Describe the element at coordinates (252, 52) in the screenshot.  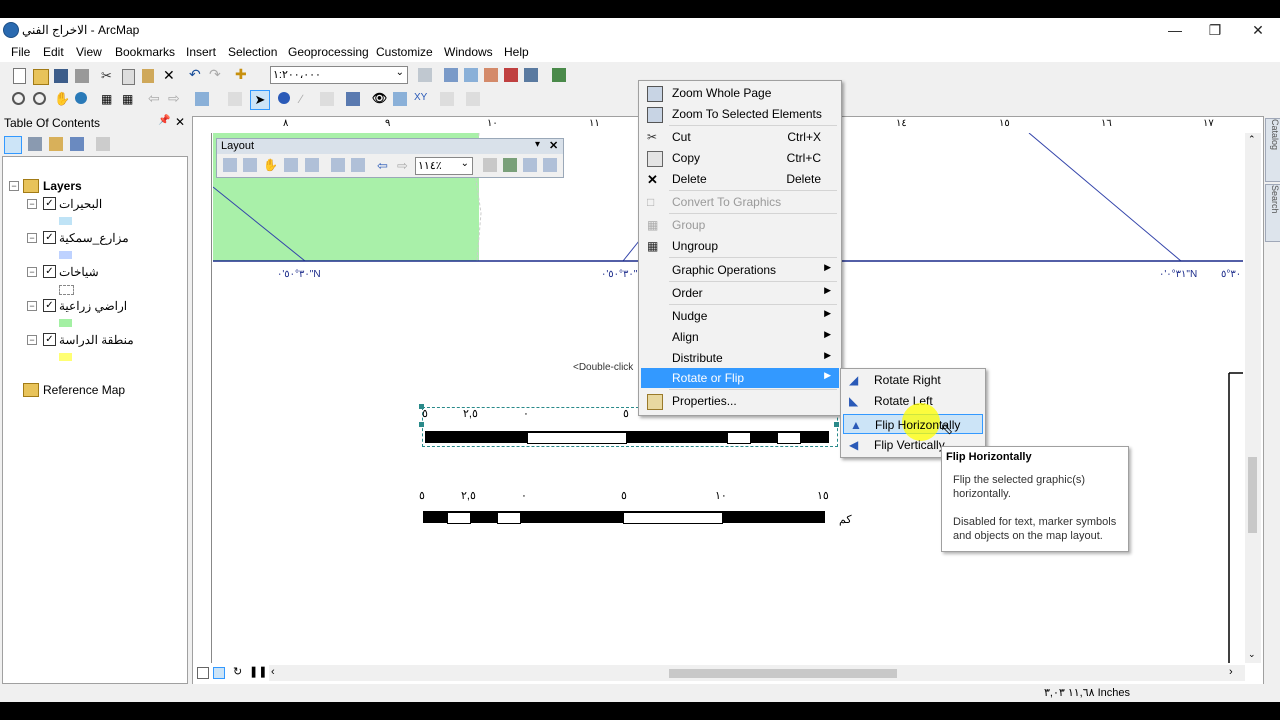
I see `menu-selection: Selection` at that location.